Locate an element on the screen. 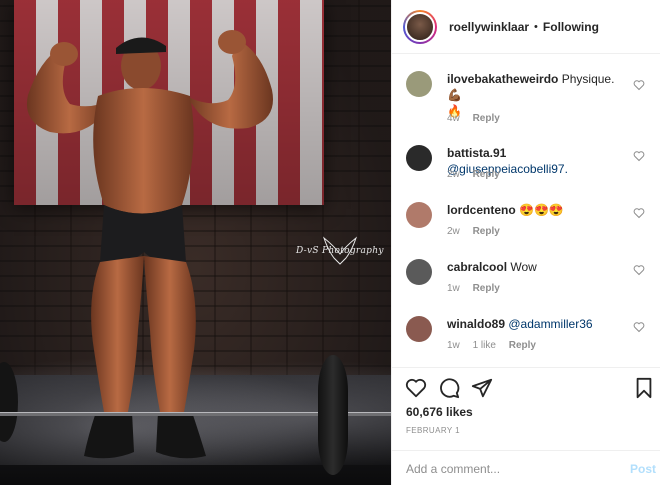 This screenshot has width=660, height=485. comment-body: ilovebakatheweirdo Physique.💪🏾 🔥 is located at coordinates (538, 95).